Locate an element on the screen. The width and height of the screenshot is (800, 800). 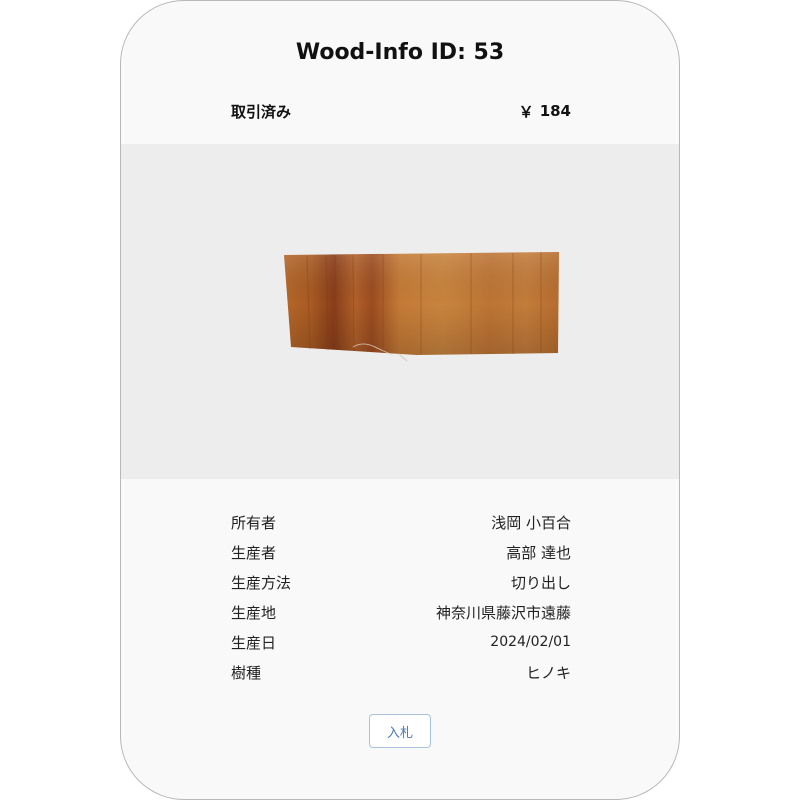
wood-slice-photo is located at coordinates (421, 307).